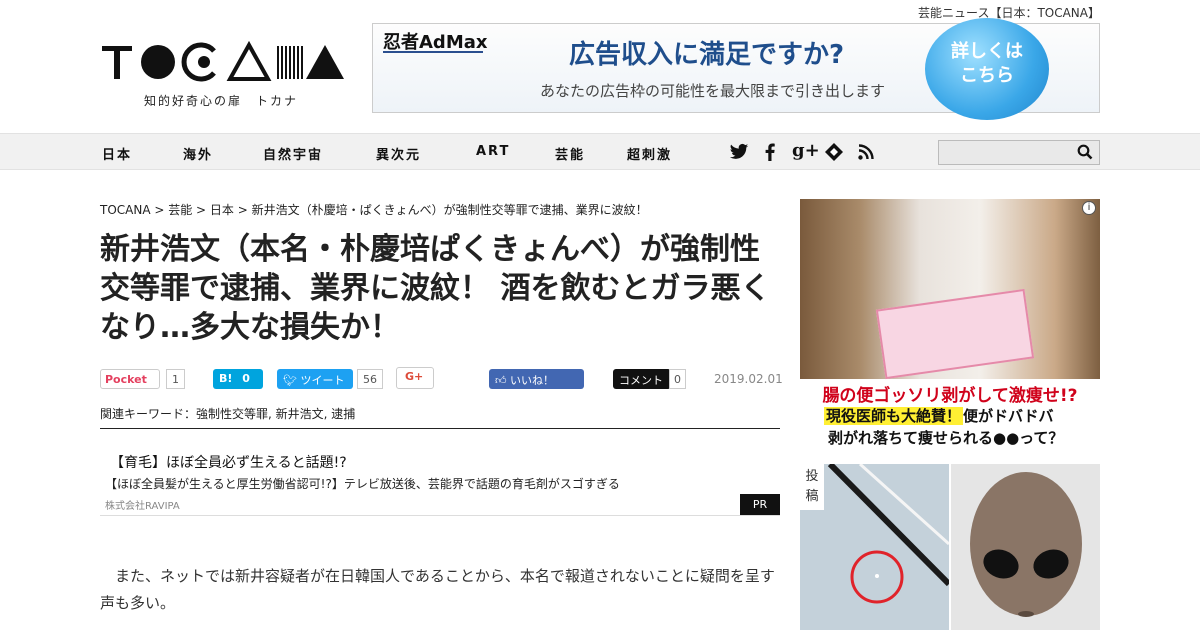  What do you see at coordinates (987, 69) in the screenshot?
I see `banner-cta-button: 詳しくは こちら` at bounding box center [987, 69].